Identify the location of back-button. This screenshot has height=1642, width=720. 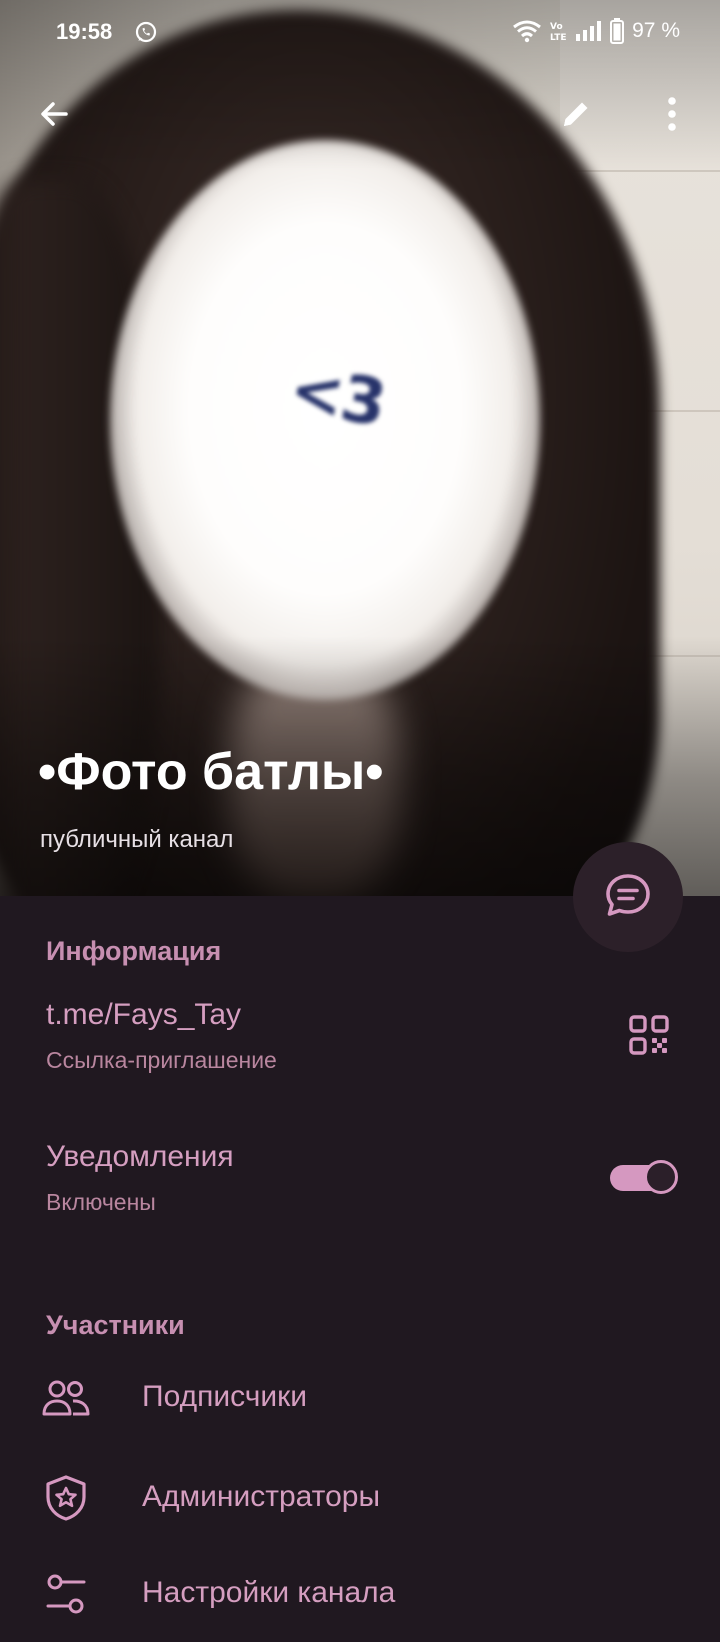
(54, 116).